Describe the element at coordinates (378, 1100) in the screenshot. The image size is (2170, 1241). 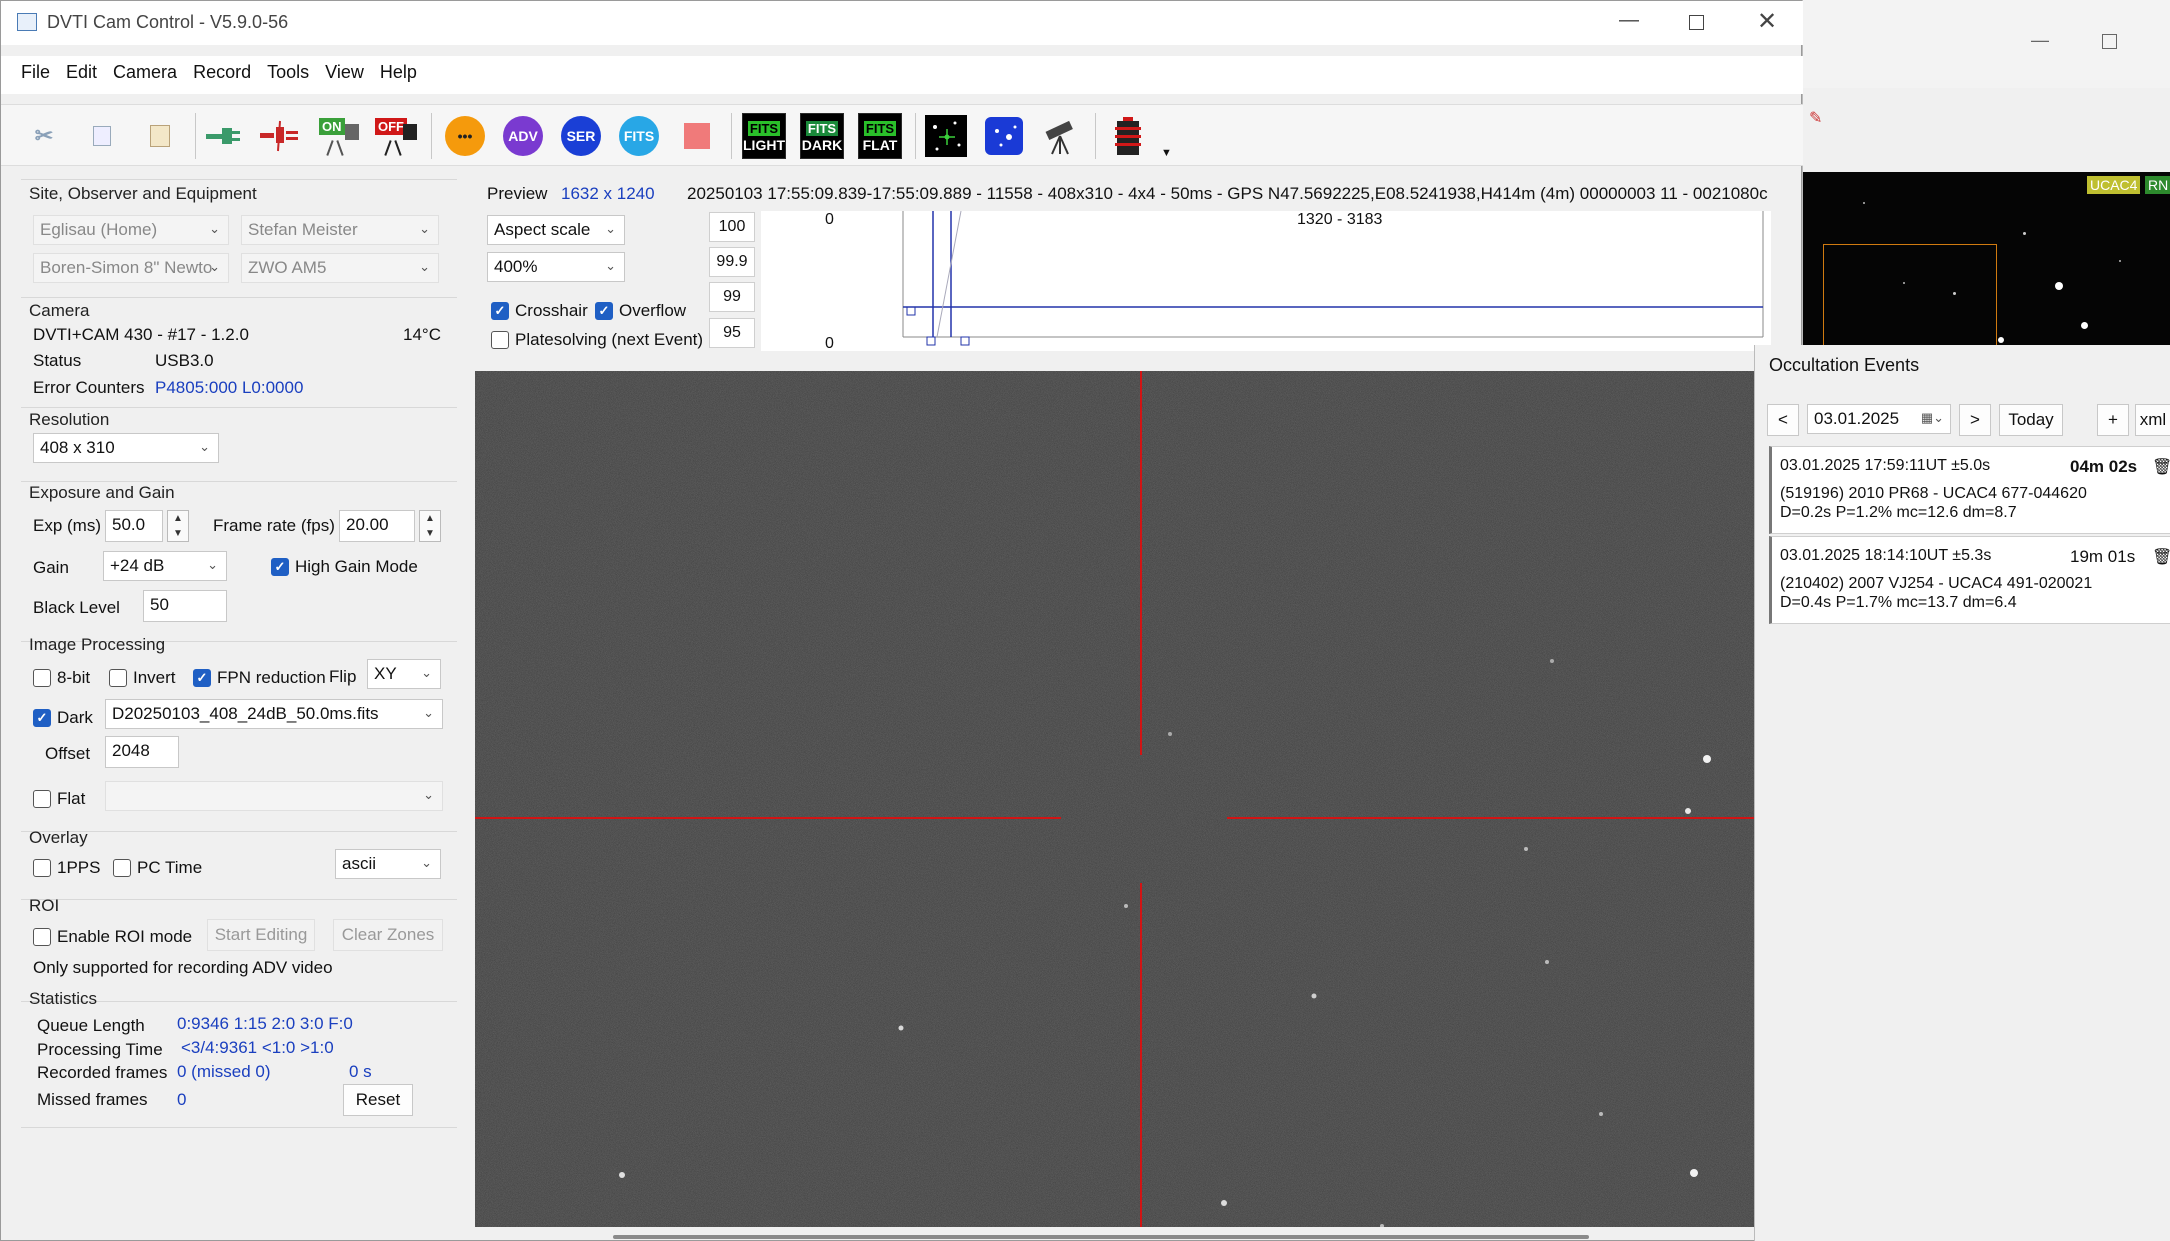
I see `reset-button: Reset` at that location.